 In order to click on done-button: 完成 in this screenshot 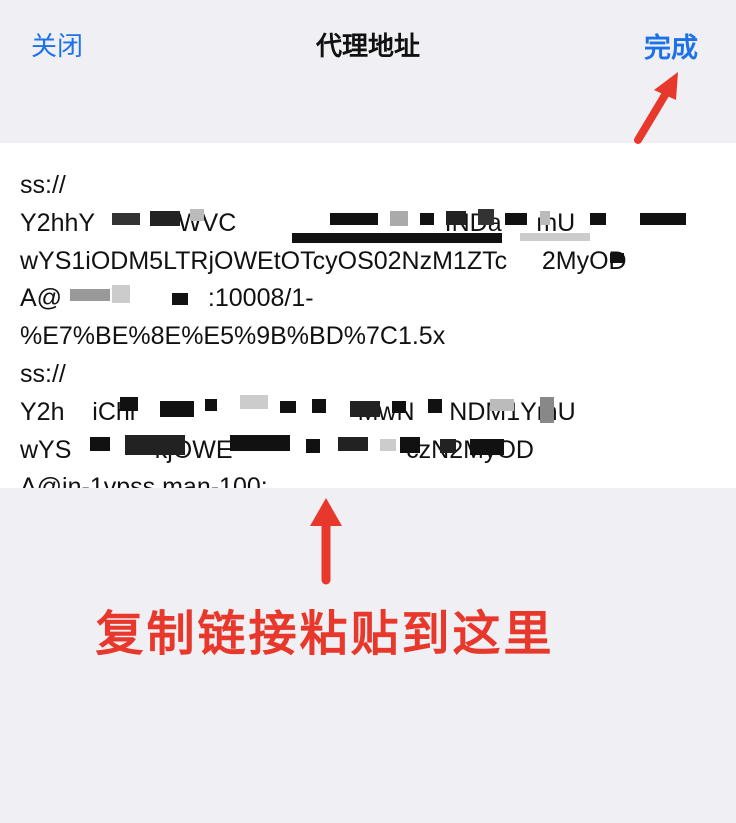, I will do `click(671, 45)`.